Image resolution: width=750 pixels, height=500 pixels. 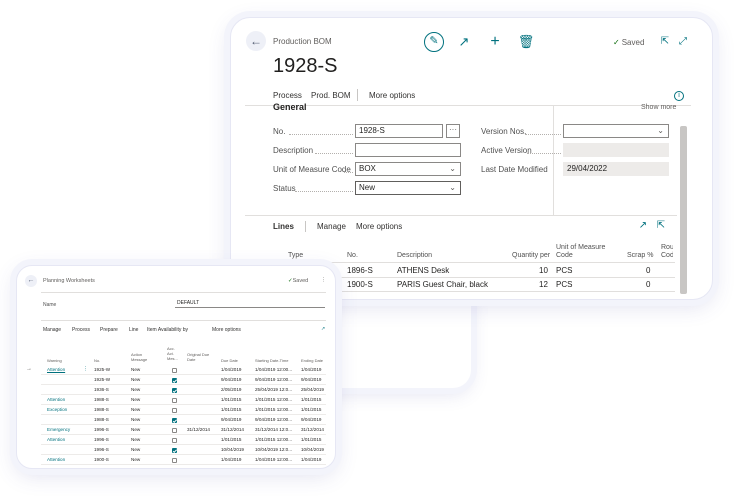 I want to click on row-no: 1900-S, so click(x=101, y=460).